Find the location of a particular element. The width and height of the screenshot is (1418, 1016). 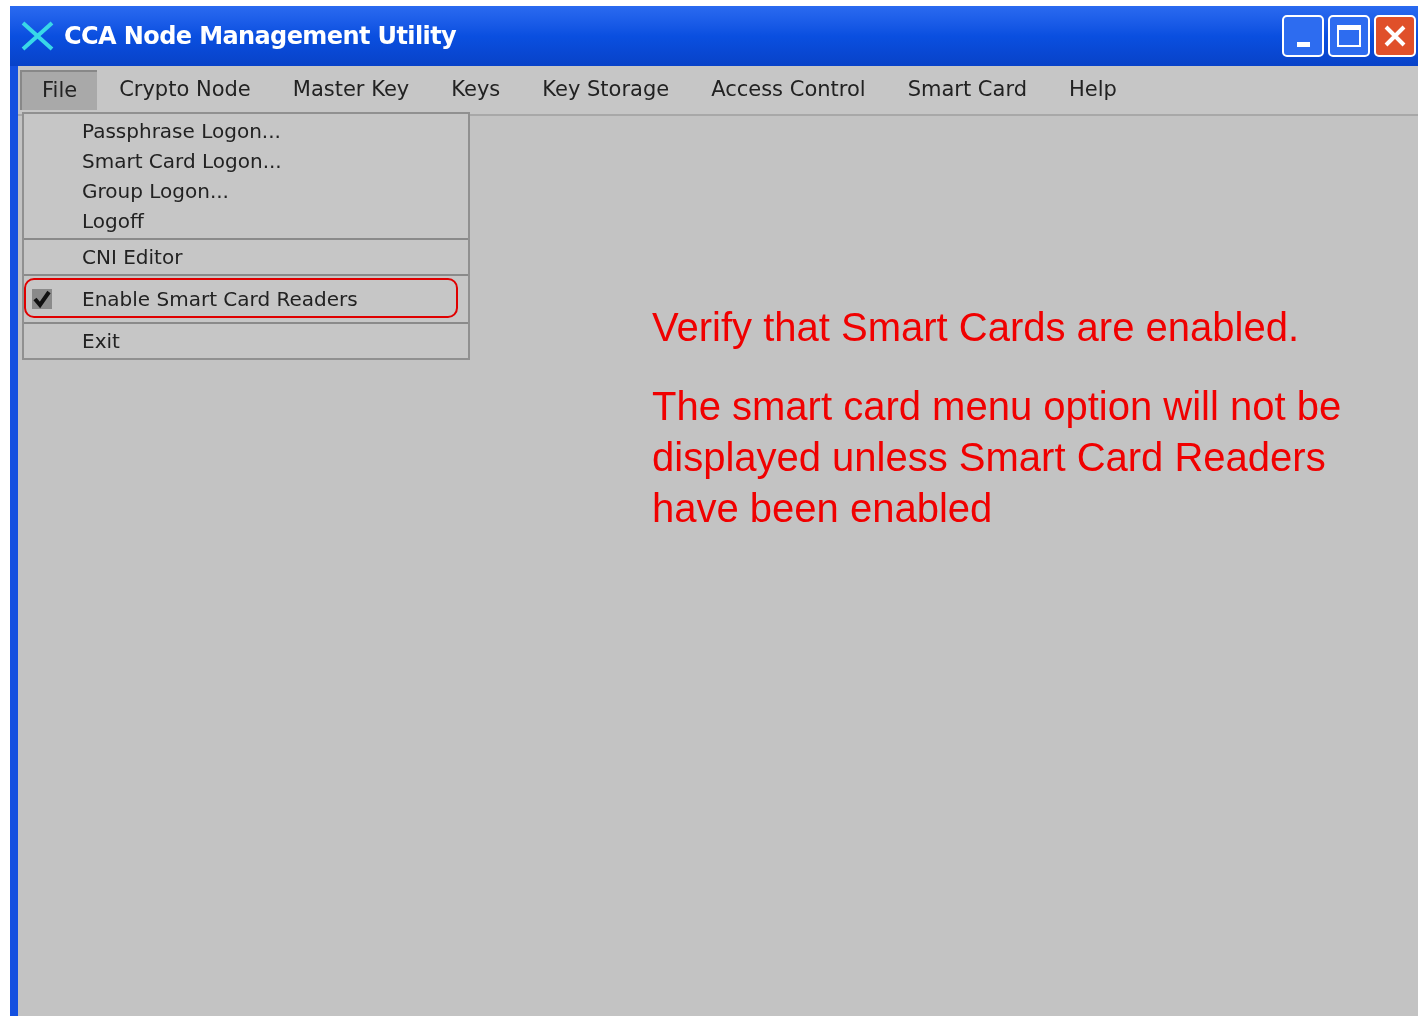

cross-logo-icon is located at coordinates (38, 36).